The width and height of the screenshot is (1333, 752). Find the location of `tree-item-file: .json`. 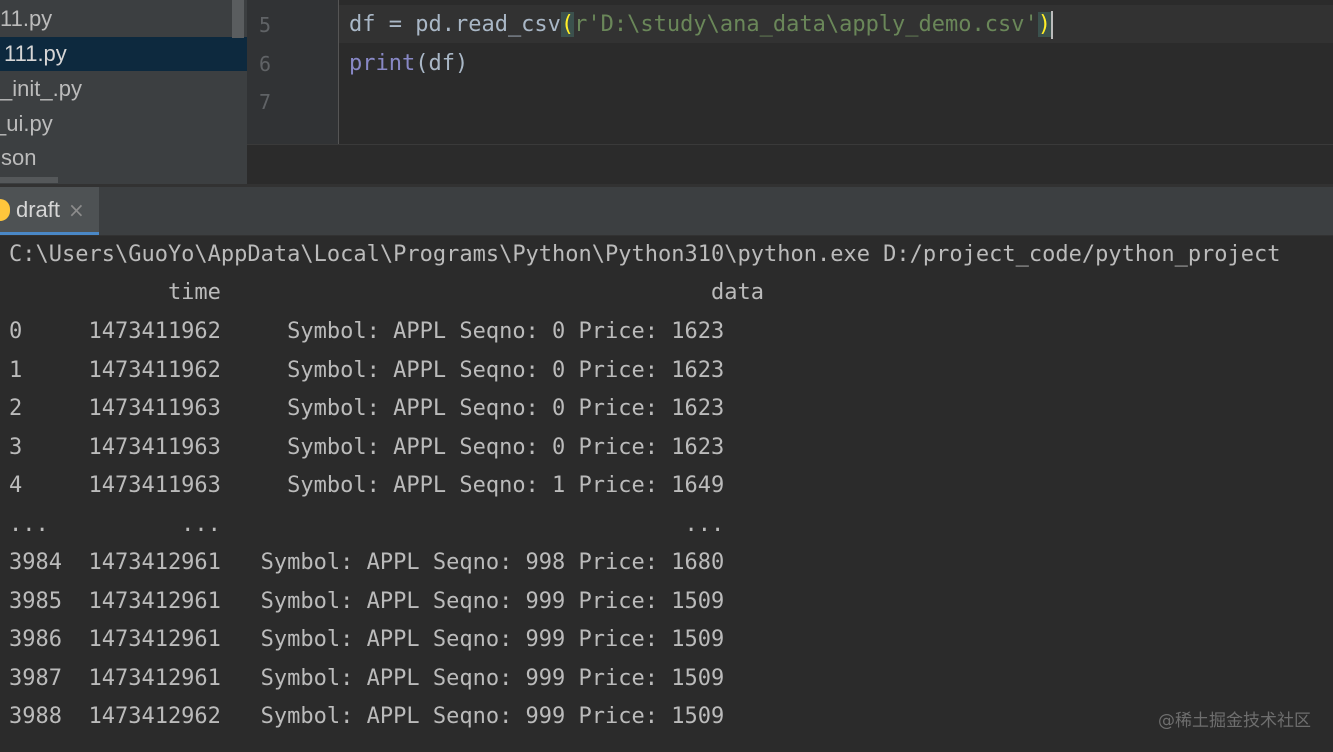

tree-item-file: .json is located at coordinates (18, 158).